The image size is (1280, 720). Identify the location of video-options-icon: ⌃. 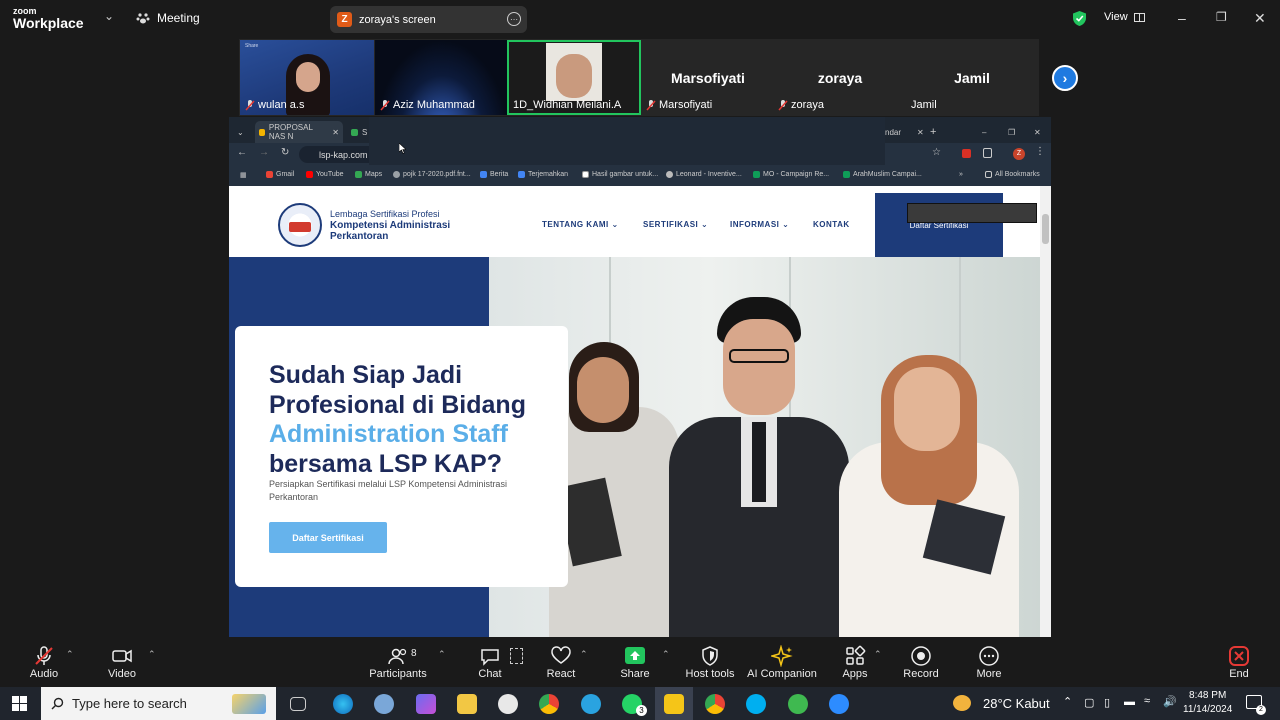
(152, 654).